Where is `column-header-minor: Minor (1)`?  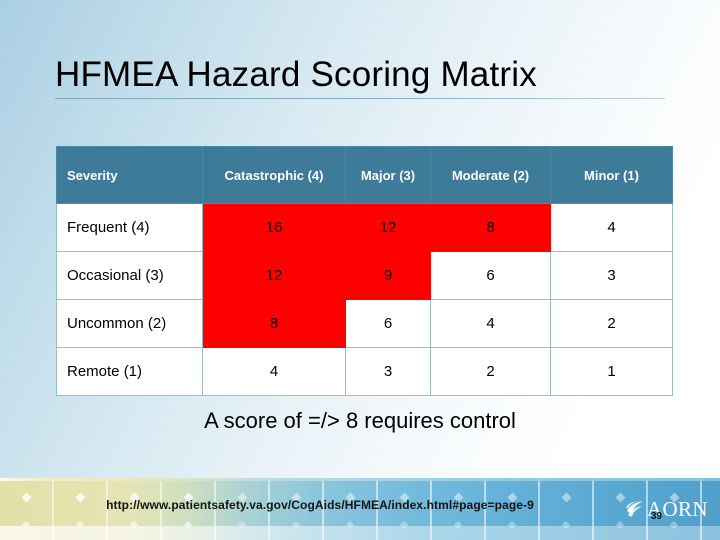
column-header-minor: Minor (1) is located at coordinates (611, 175).